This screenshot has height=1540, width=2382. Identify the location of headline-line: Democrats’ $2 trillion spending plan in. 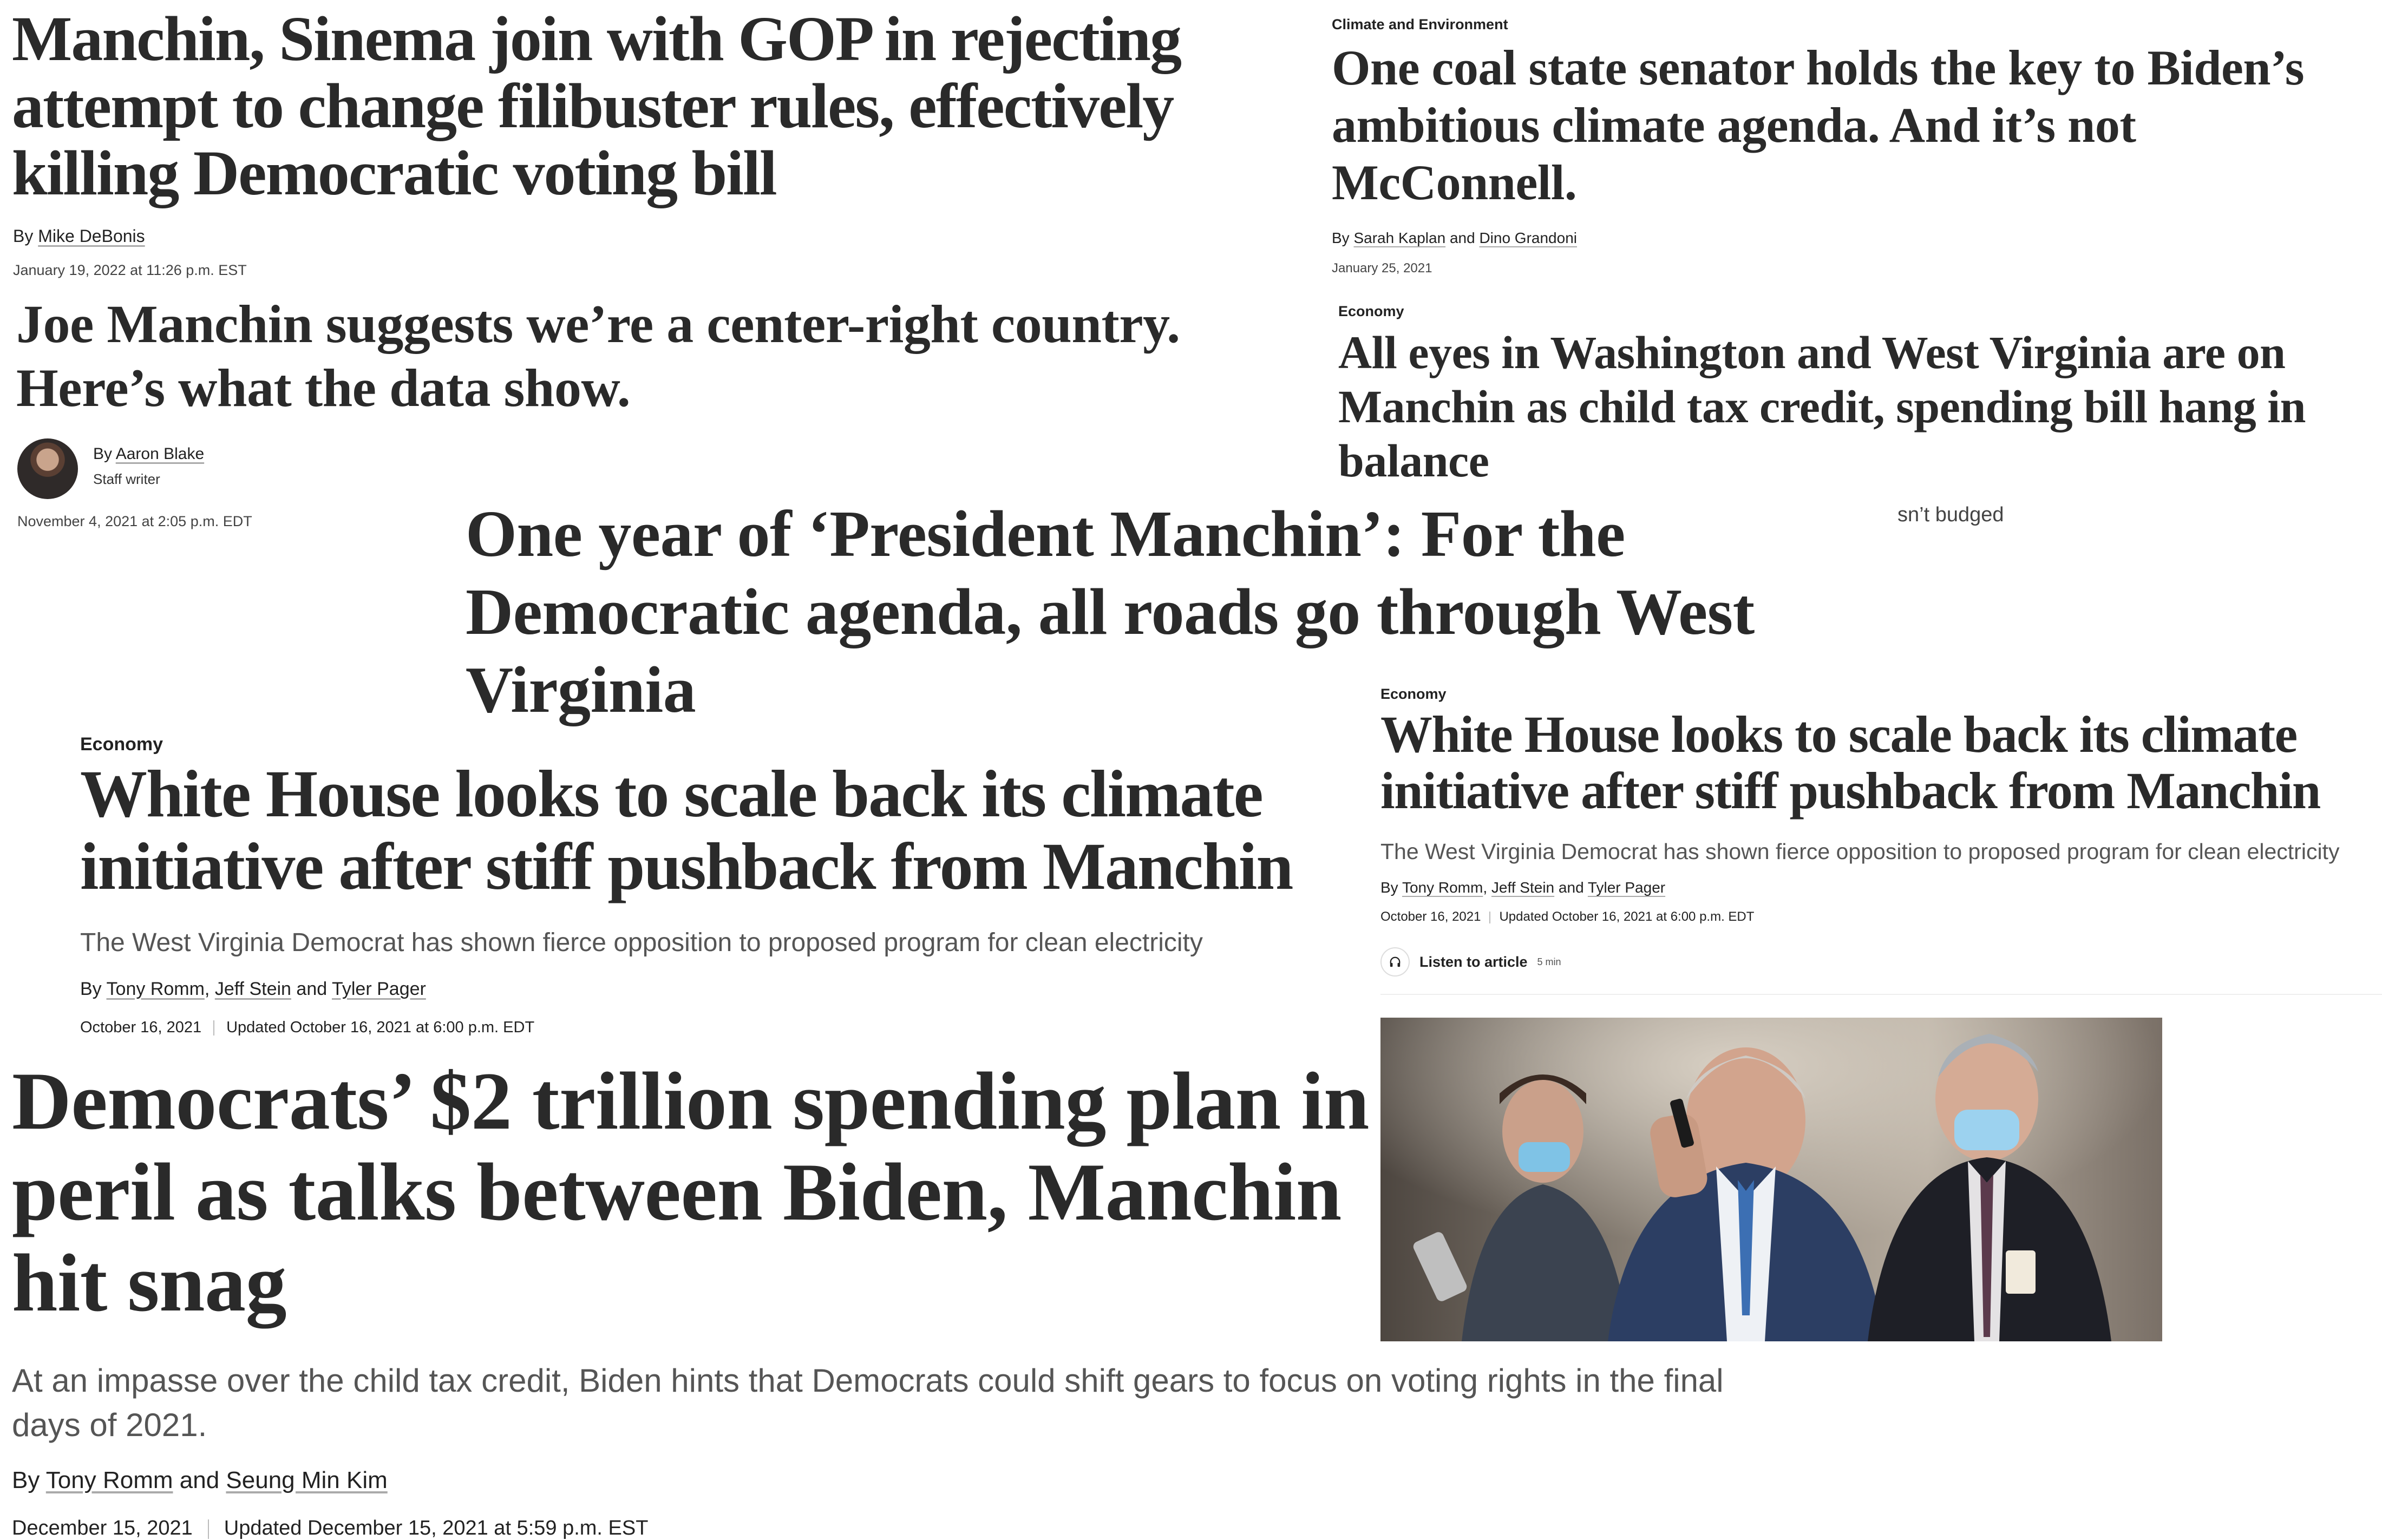
(690, 1101).